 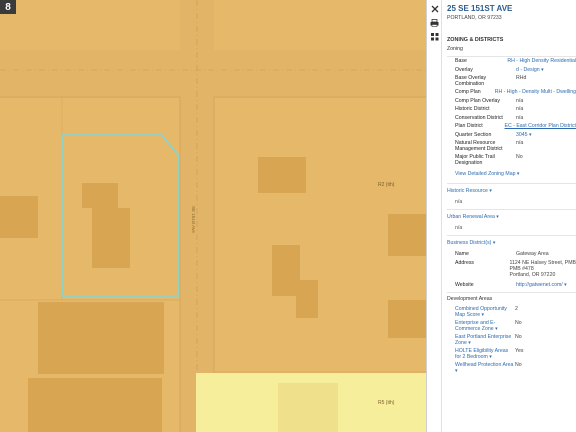 What do you see at coordinates (509, 15) in the screenshot?
I see `address-header: 25 SE 151ST AVE PORTLAND, OR 97233` at bounding box center [509, 15].